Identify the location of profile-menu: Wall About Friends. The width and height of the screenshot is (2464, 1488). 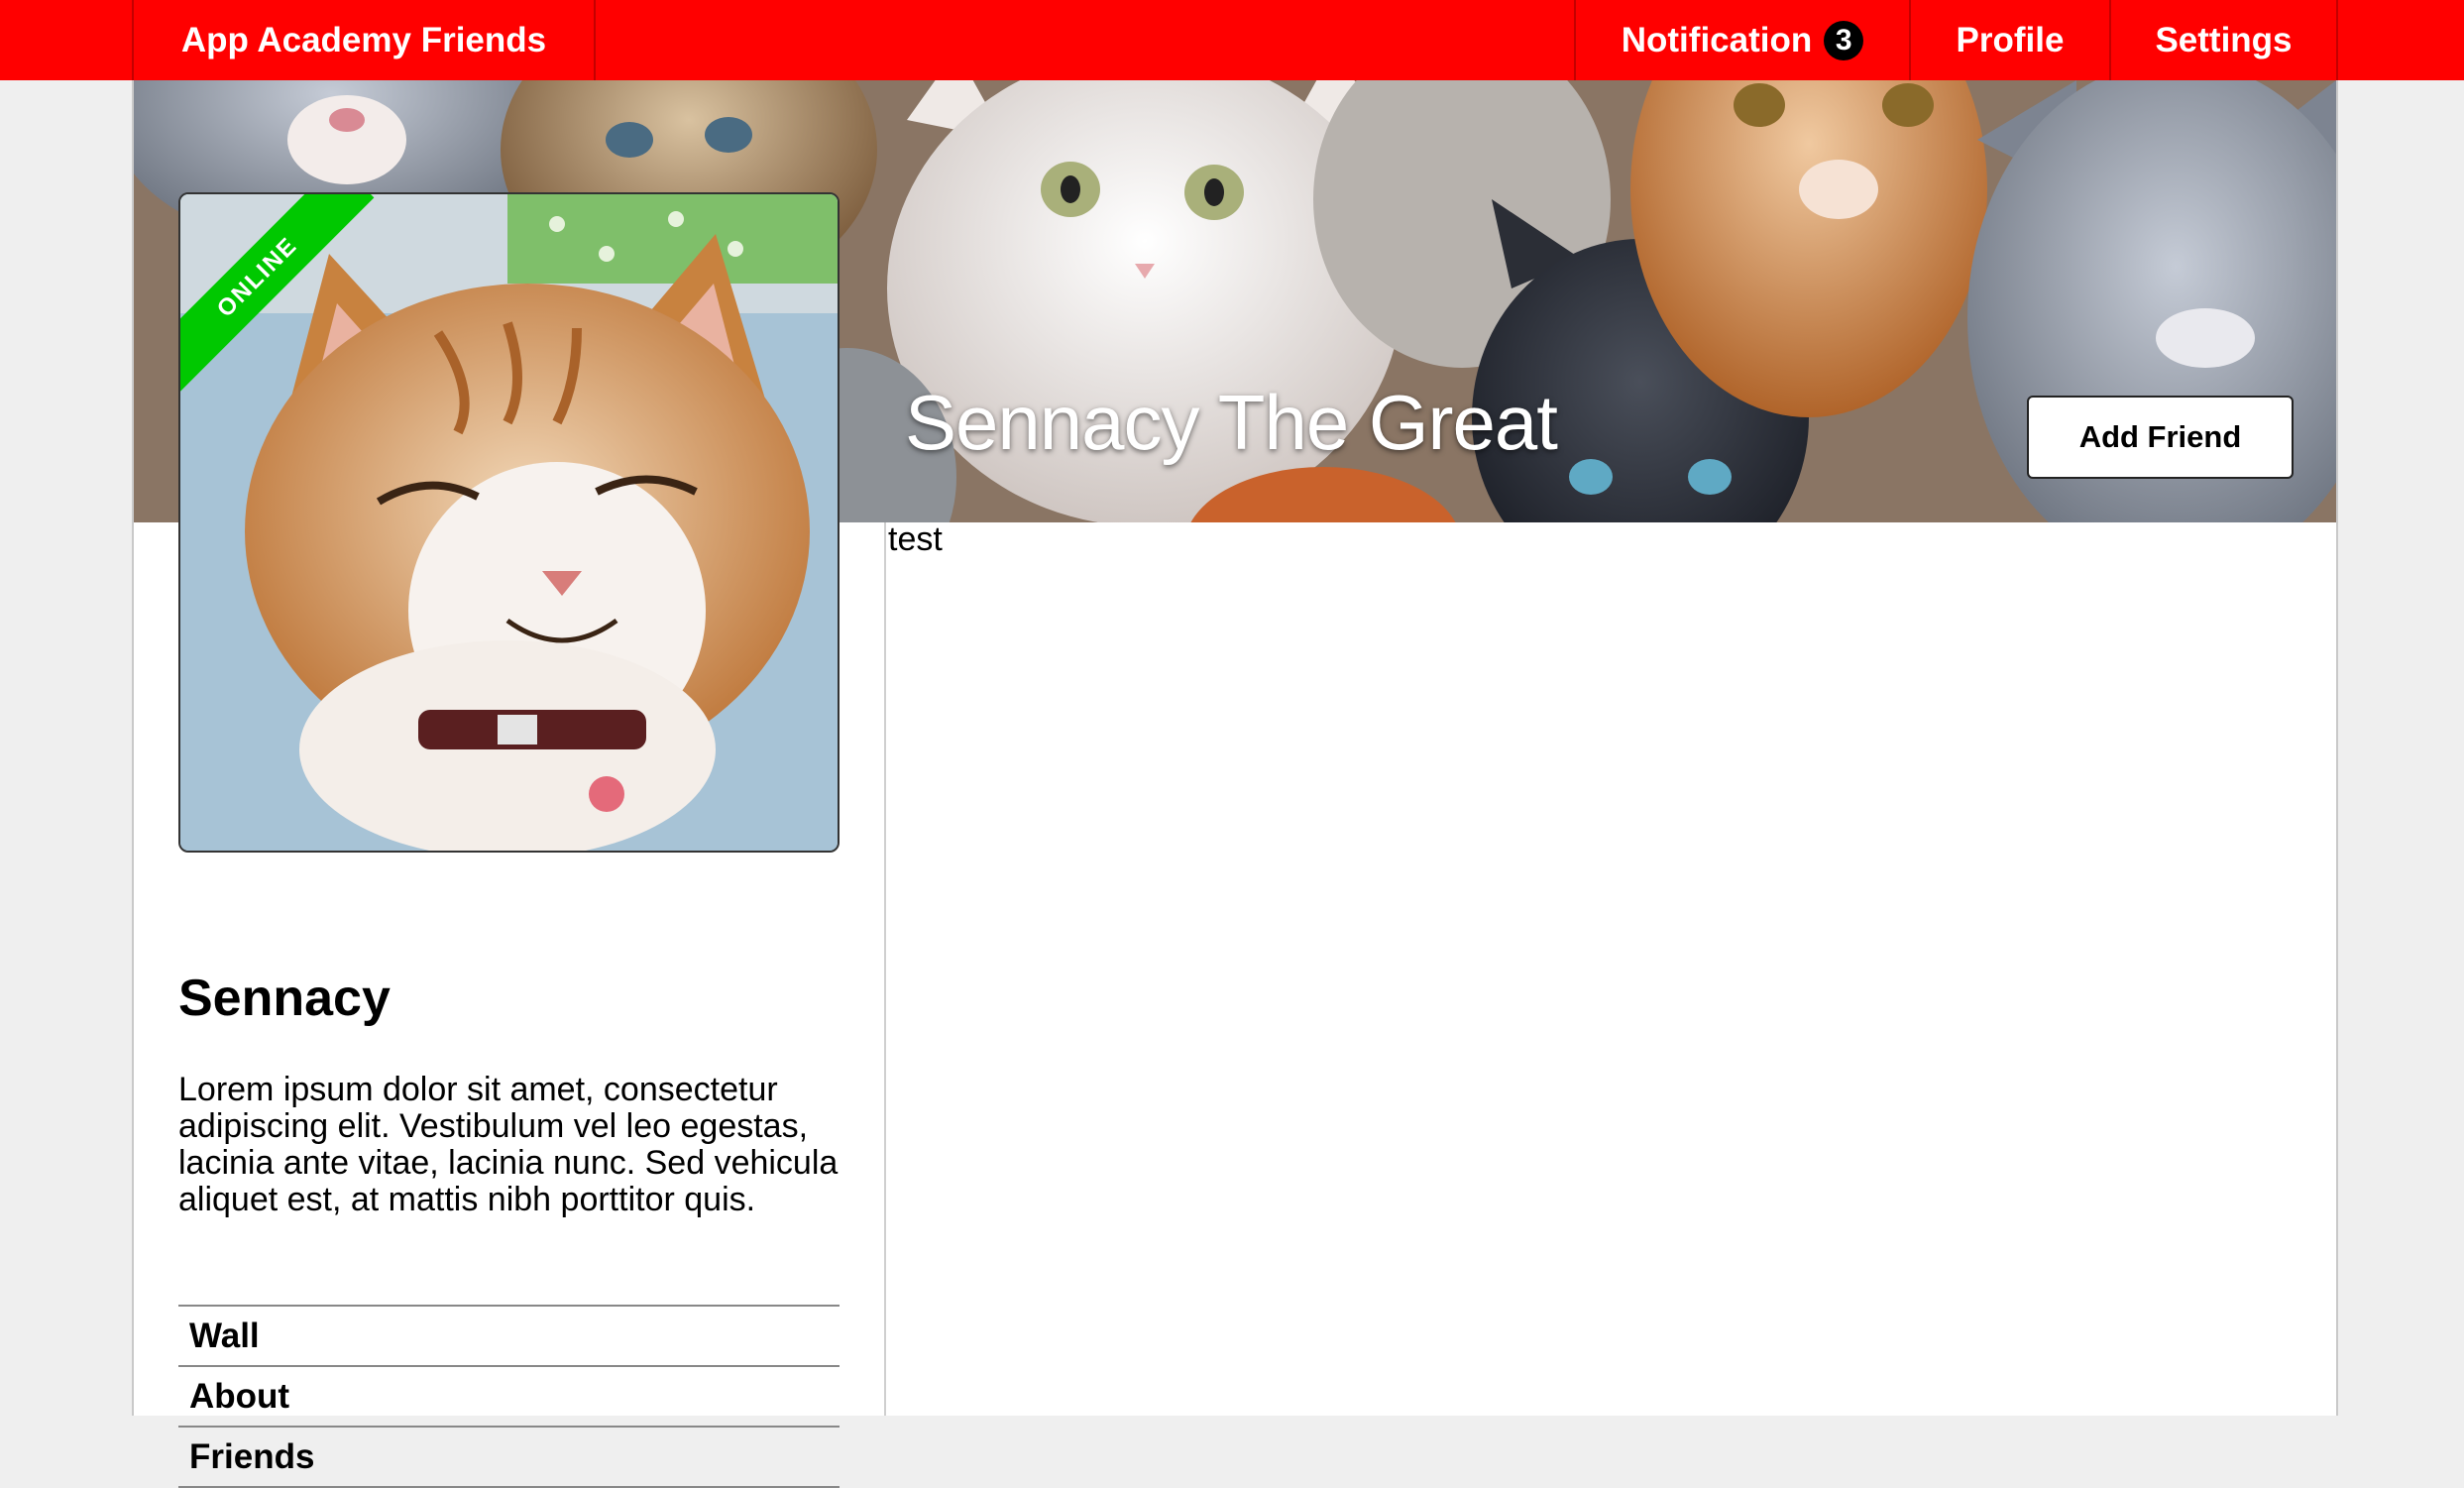
(509, 1397).